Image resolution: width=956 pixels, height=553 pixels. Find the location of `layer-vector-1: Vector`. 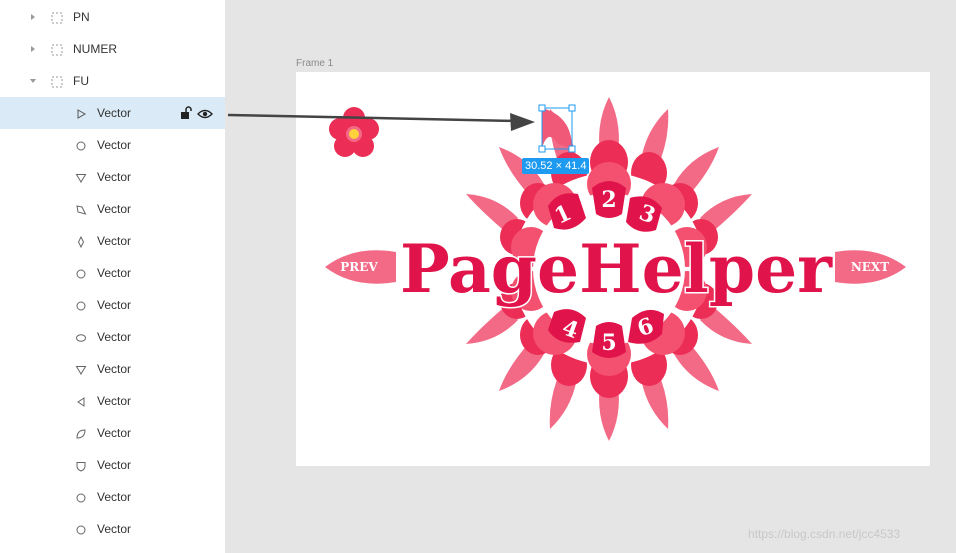

layer-vector-1: Vector is located at coordinates (112, 113).